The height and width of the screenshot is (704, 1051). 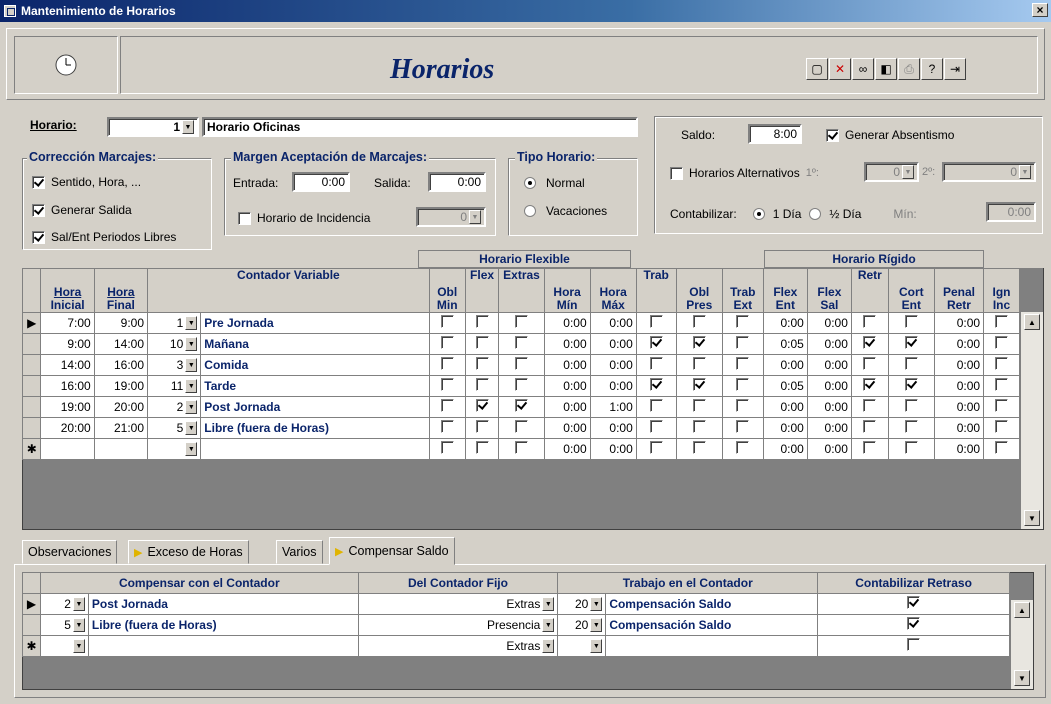 I want to click on contador-name-cell: Comida, so click(x=315, y=365).